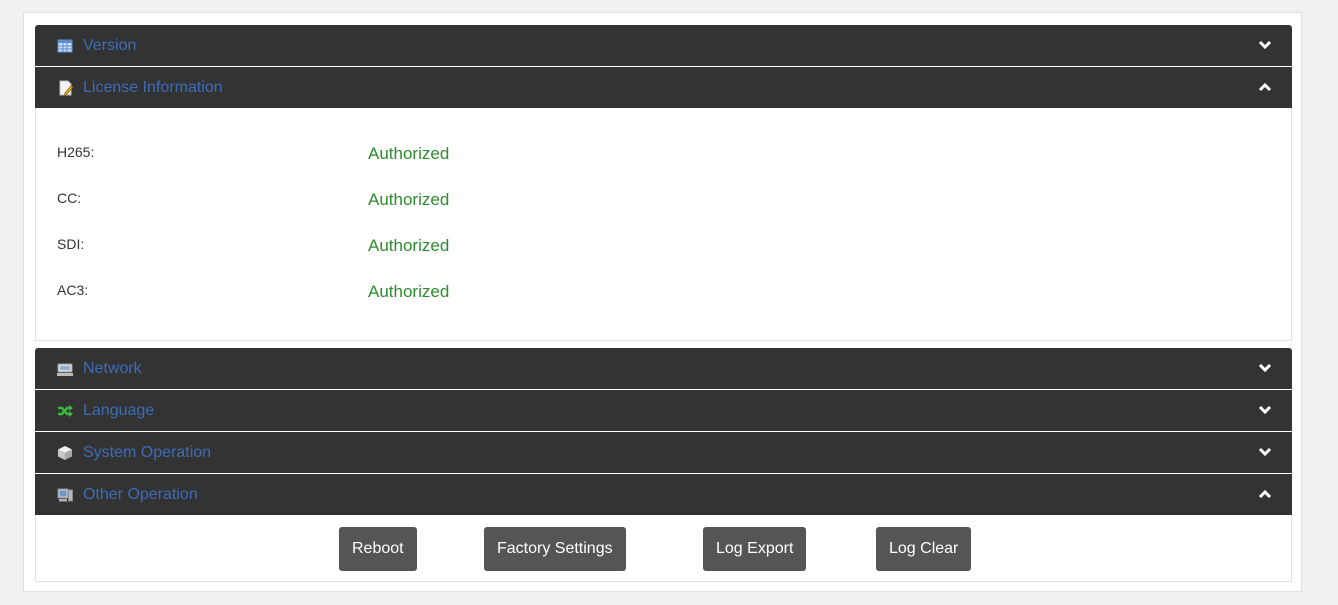  Describe the element at coordinates (112, 368) in the screenshot. I see `section-title-network: Network` at that location.